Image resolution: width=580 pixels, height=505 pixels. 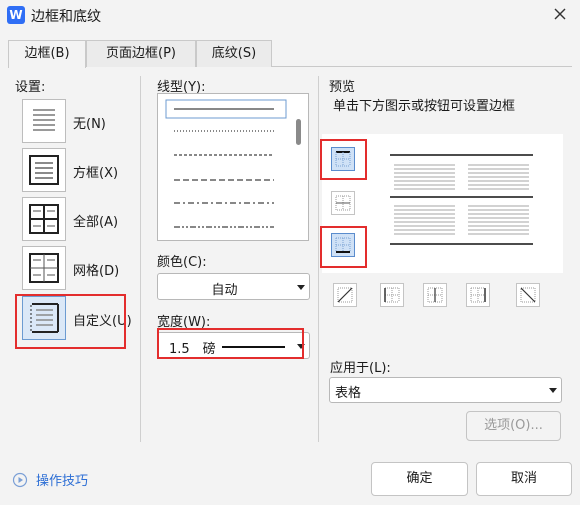 What do you see at coordinates (424, 106) in the screenshot?
I see `preview-hint: 单击下方图示或按钮可设置边框` at bounding box center [424, 106].